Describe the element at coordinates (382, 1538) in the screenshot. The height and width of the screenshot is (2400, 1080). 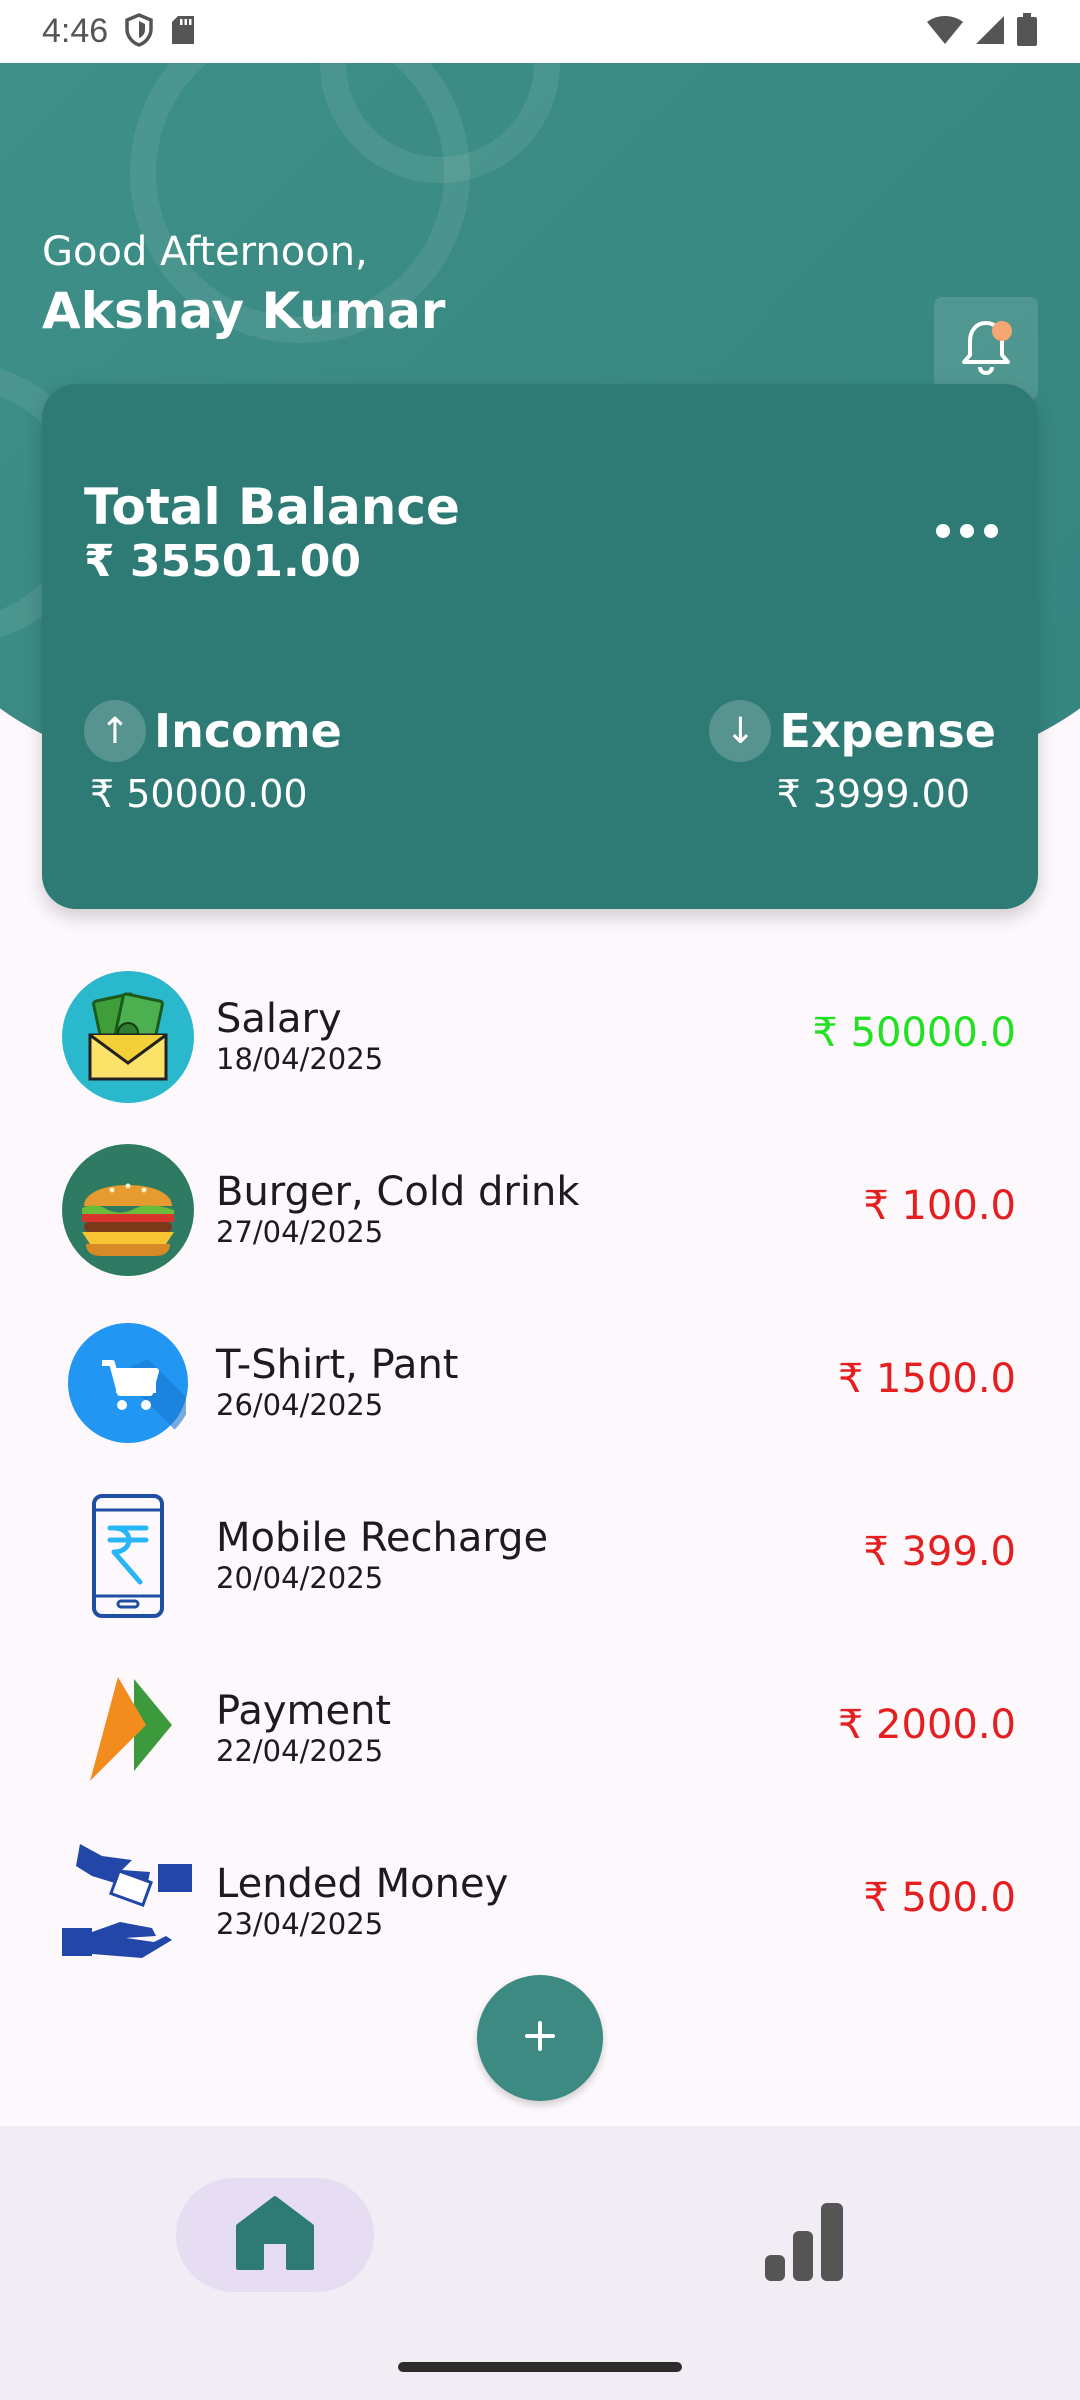
I see `transaction-title: Mobile Recharge` at that location.